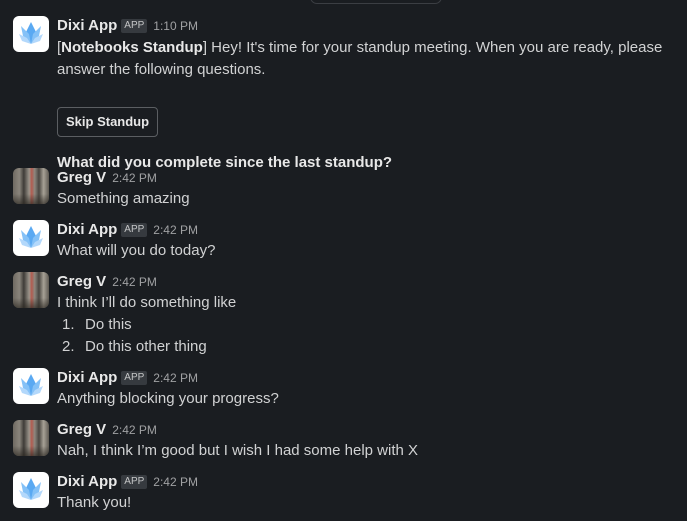 The height and width of the screenshot is (521, 687). I want to click on message-greg-1: Greg V 2:42 PM Something amazing, so click(345, 190).